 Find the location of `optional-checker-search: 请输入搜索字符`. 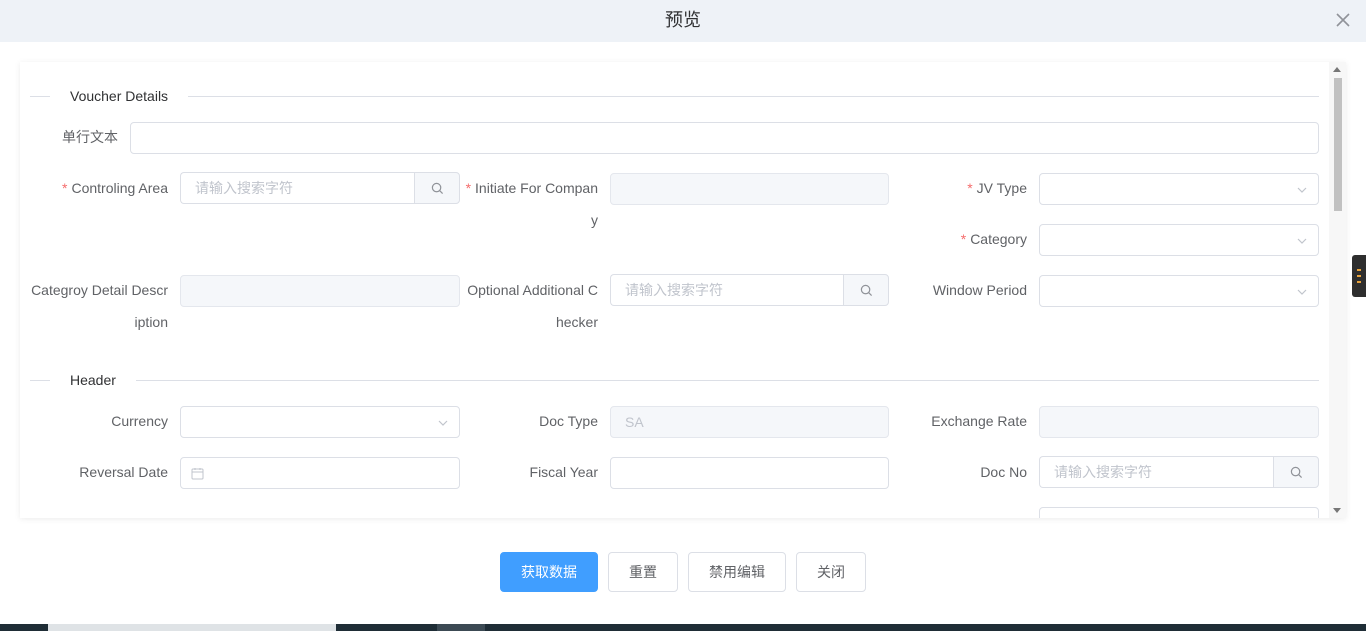

optional-checker-search: 请输入搜索字符 is located at coordinates (749, 290).